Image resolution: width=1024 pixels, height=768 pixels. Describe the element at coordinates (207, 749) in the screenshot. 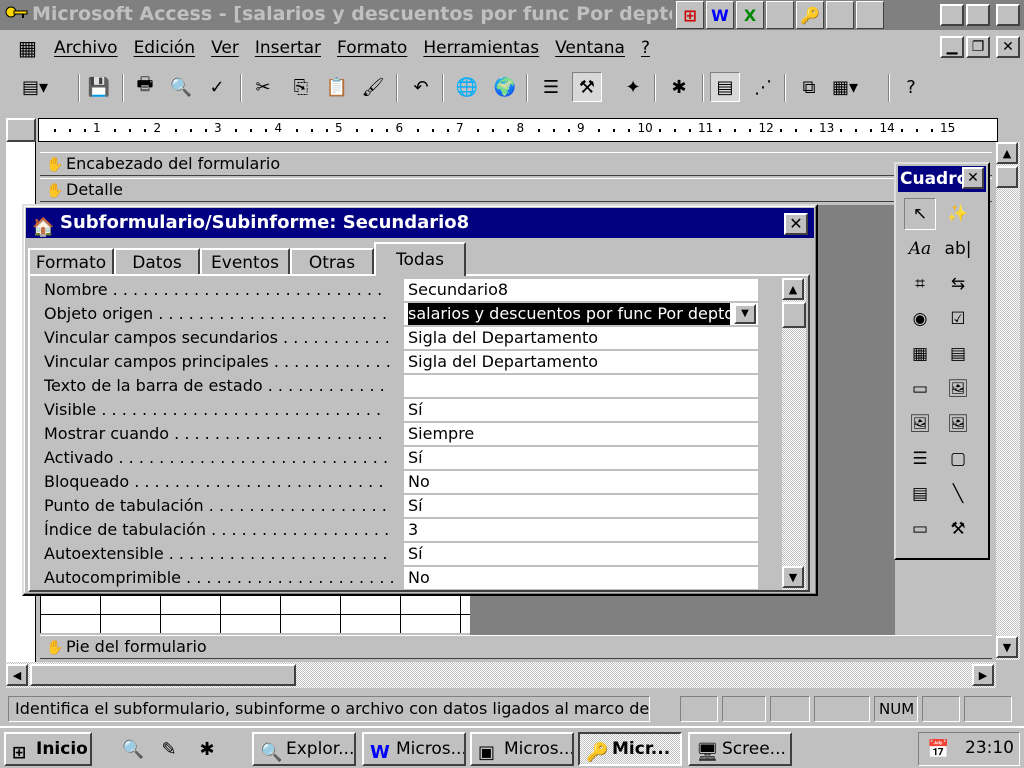

I see `channels-quick-icon: ✱` at that location.